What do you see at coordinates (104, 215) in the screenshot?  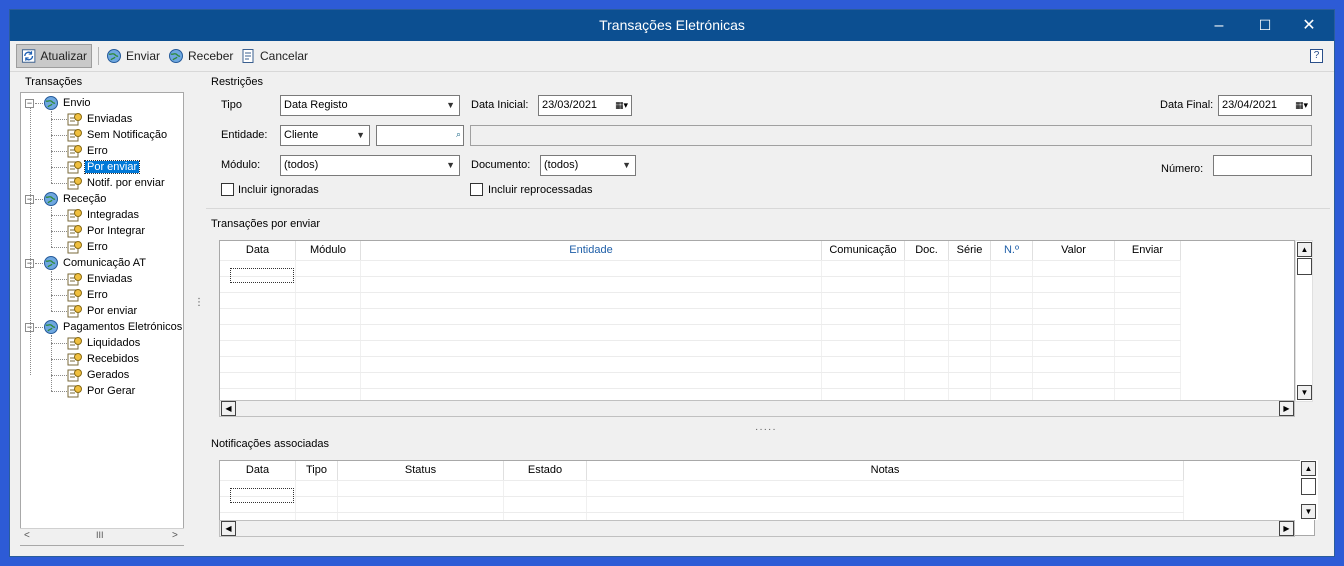 I see `tree-item: Integradas` at bounding box center [104, 215].